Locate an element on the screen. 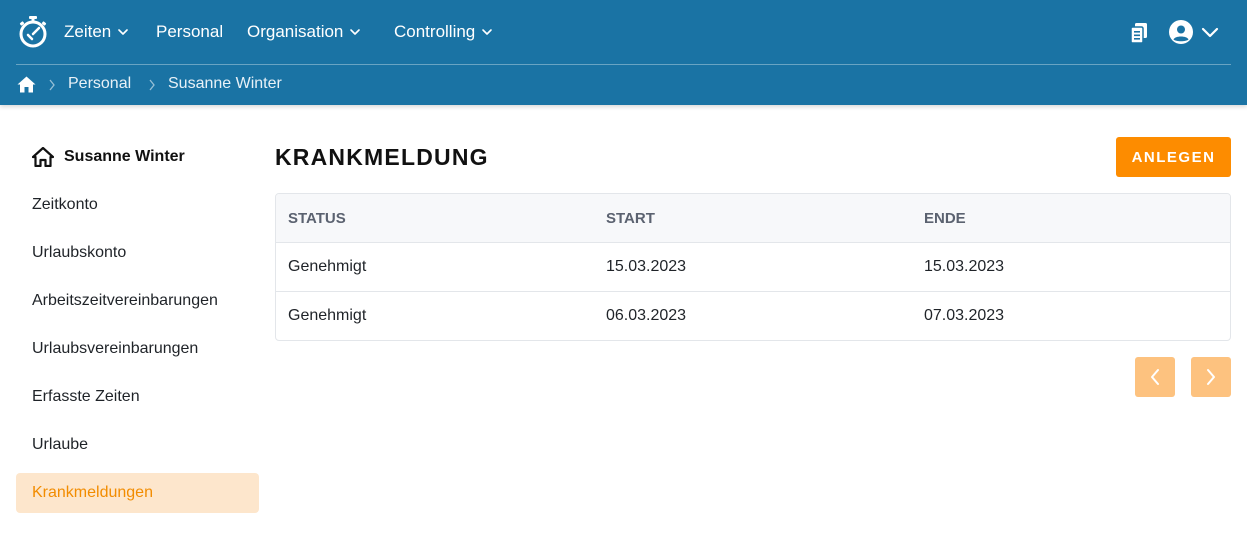 The image size is (1247, 558). next-page-button is located at coordinates (1211, 377).